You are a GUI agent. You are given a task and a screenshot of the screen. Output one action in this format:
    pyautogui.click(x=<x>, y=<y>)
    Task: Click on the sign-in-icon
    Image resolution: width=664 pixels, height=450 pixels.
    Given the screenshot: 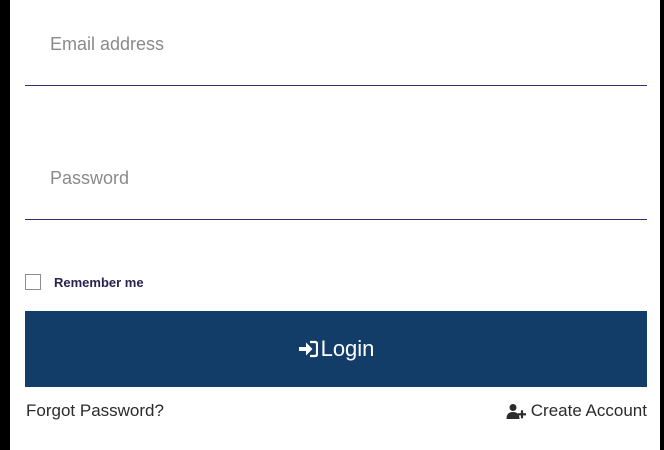 What is the action you would take?
    pyautogui.click(x=308, y=349)
    